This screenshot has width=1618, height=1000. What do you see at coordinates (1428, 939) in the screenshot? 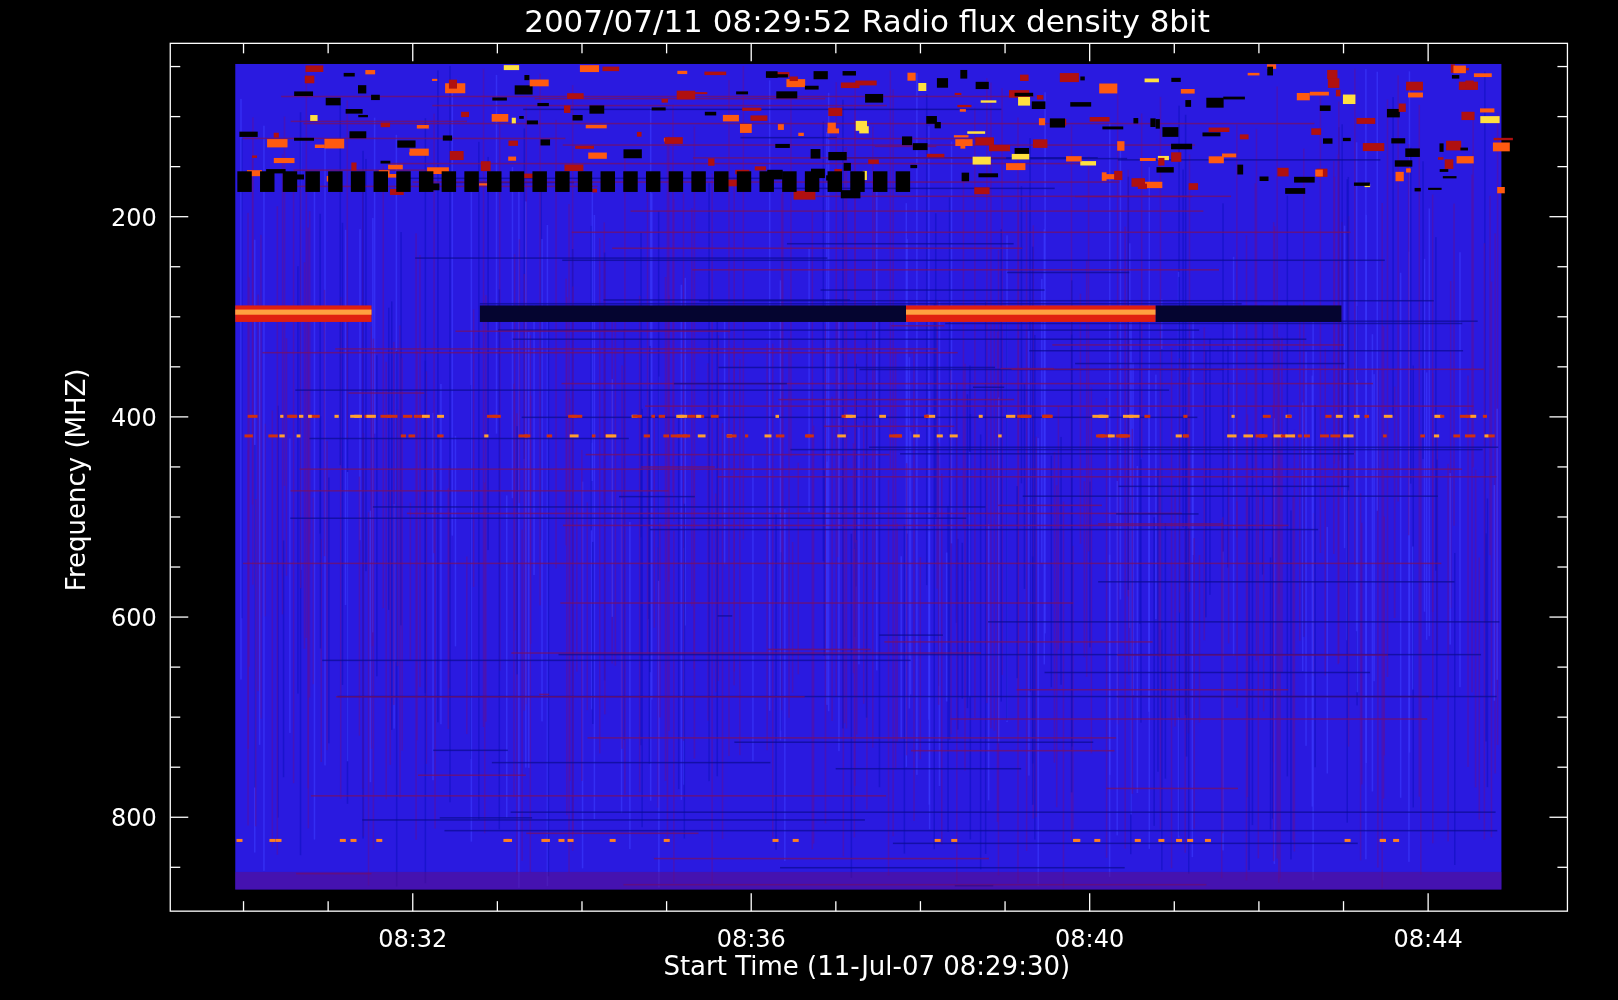
I see `x-tick-label: 08:44` at bounding box center [1428, 939].